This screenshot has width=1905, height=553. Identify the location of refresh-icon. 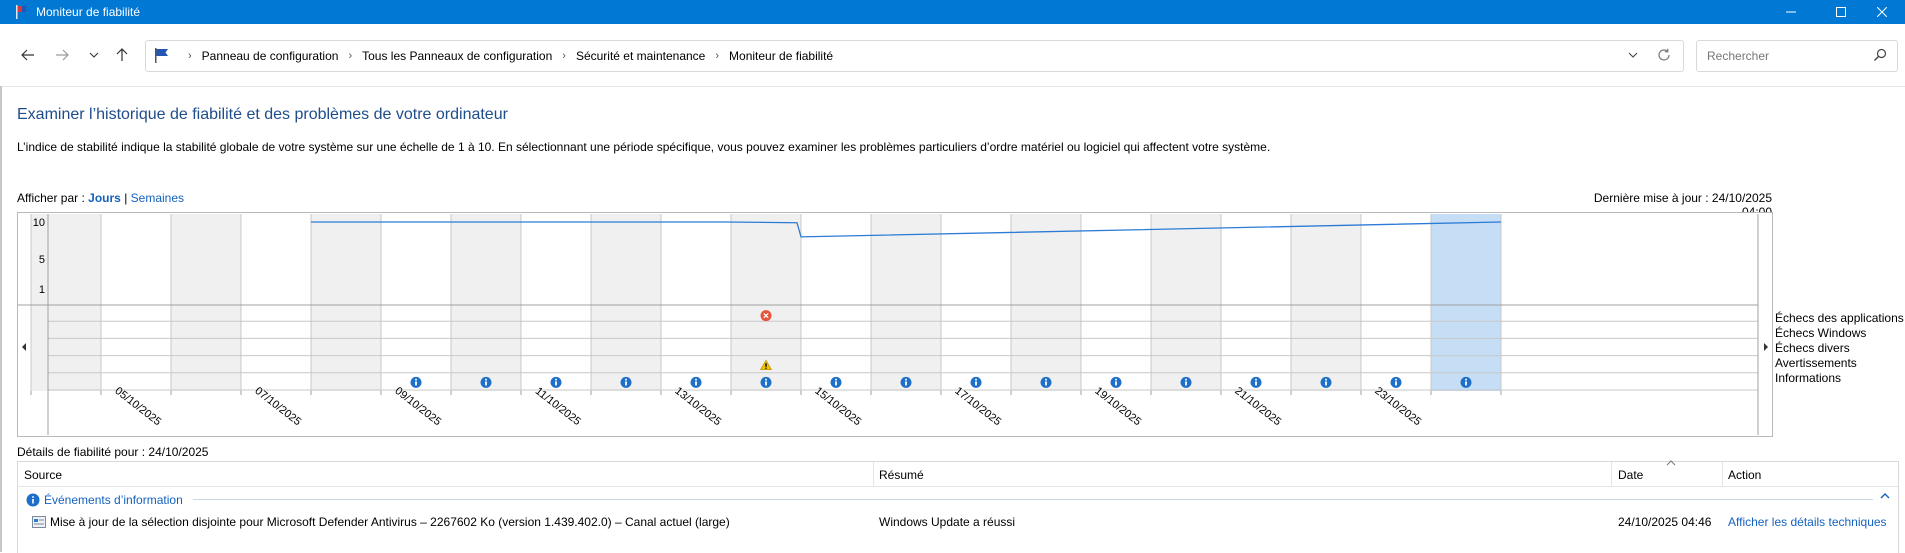
(1664, 55).